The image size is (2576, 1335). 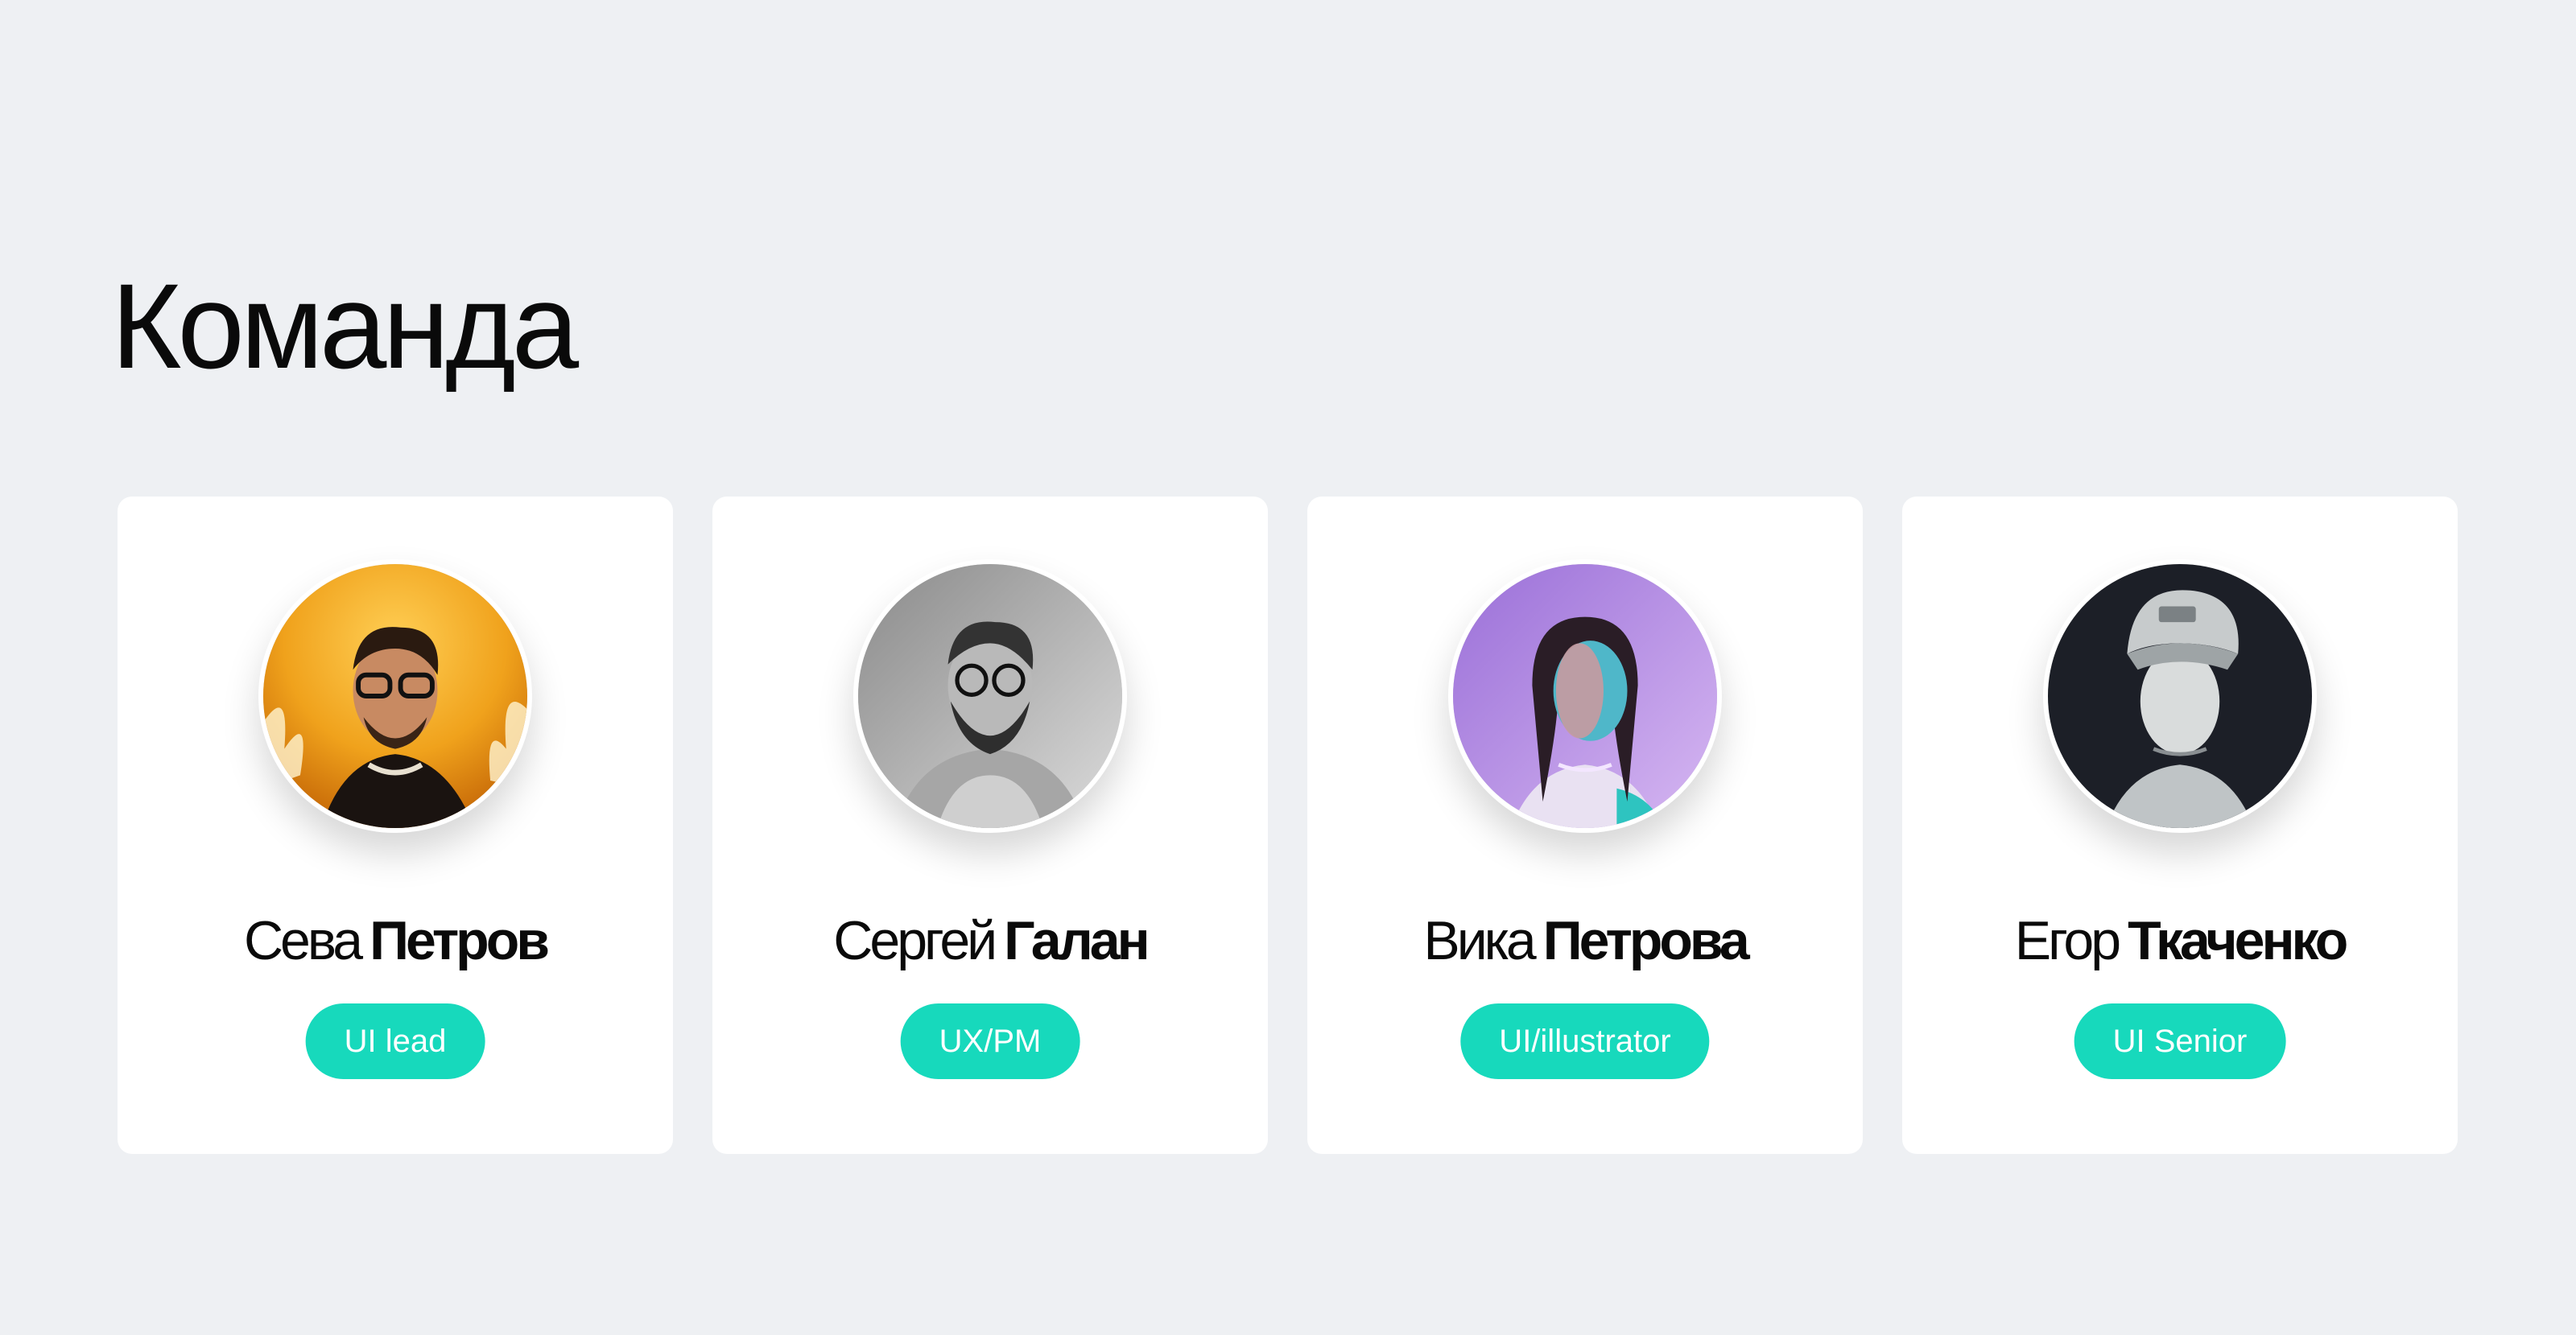 What do you see at coordinates (2238, 940) in the screenshot?
I see `member-last-name: Ткаченко` at bounding box center [2238, 940].